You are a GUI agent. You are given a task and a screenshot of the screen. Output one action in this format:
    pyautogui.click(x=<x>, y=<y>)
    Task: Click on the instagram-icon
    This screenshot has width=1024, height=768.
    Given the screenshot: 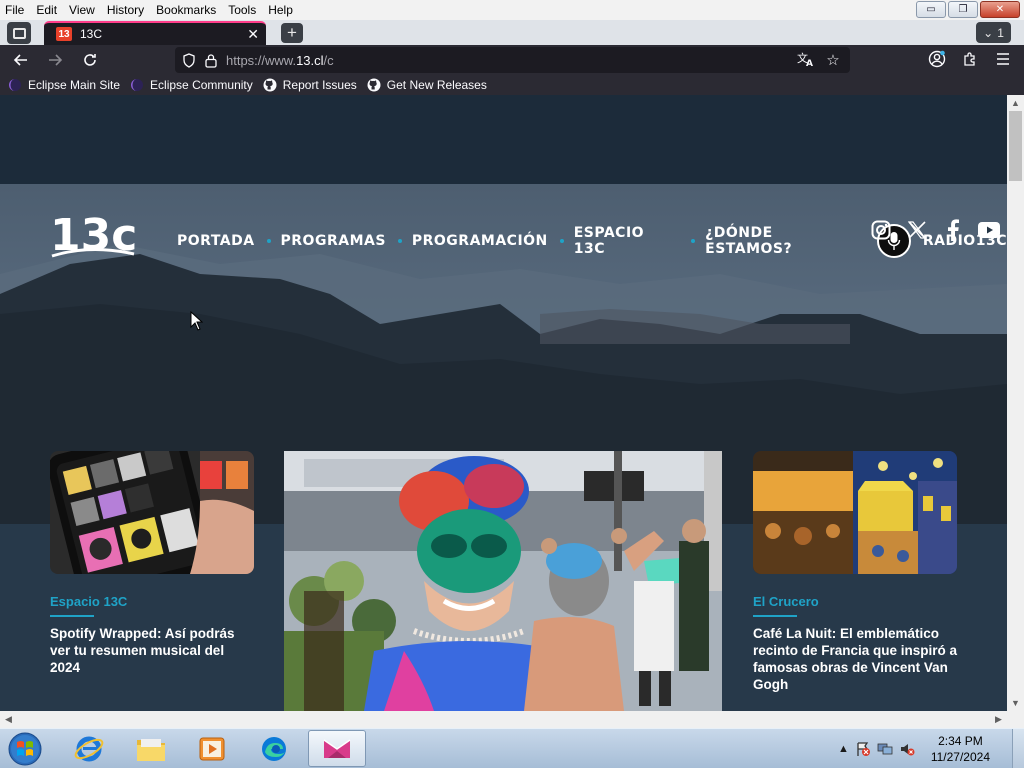 What is the action you would take?
    pyautogui.click(x=881, y=230)
    